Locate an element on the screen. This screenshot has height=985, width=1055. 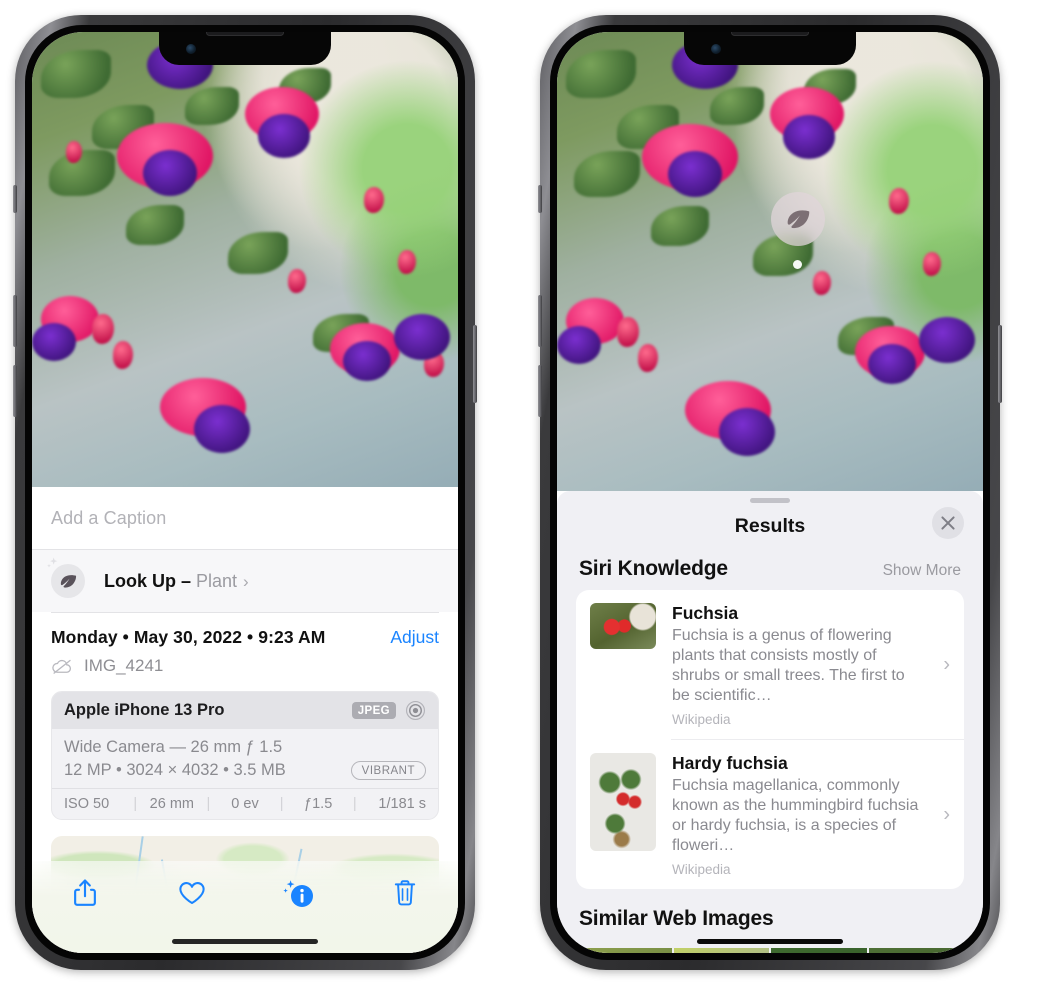
metadata-header: Apple iPhone 13 Pro JPEG is located at coordinates (245, 710).